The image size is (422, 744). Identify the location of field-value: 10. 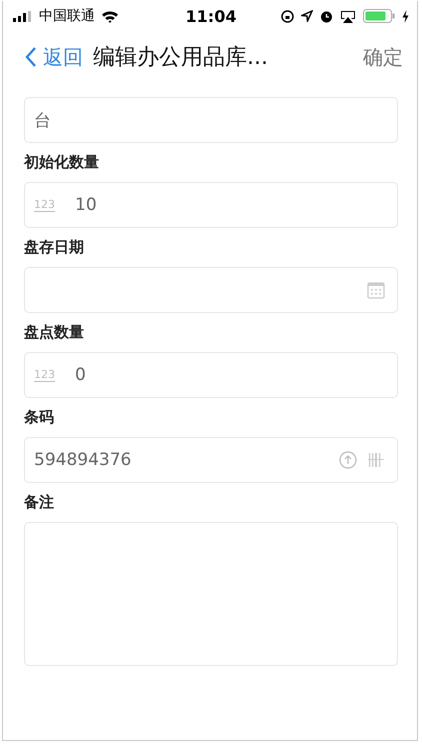
(86, 205).